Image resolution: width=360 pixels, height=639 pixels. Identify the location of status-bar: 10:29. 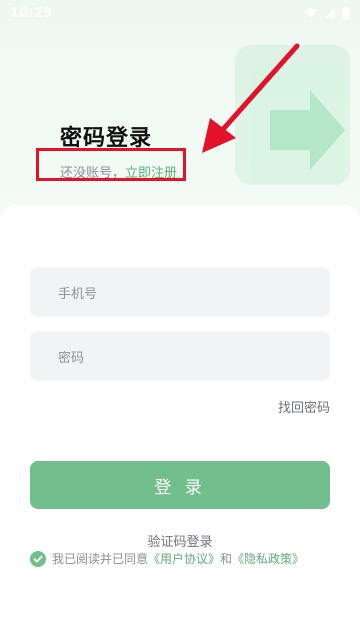
(180, 13).